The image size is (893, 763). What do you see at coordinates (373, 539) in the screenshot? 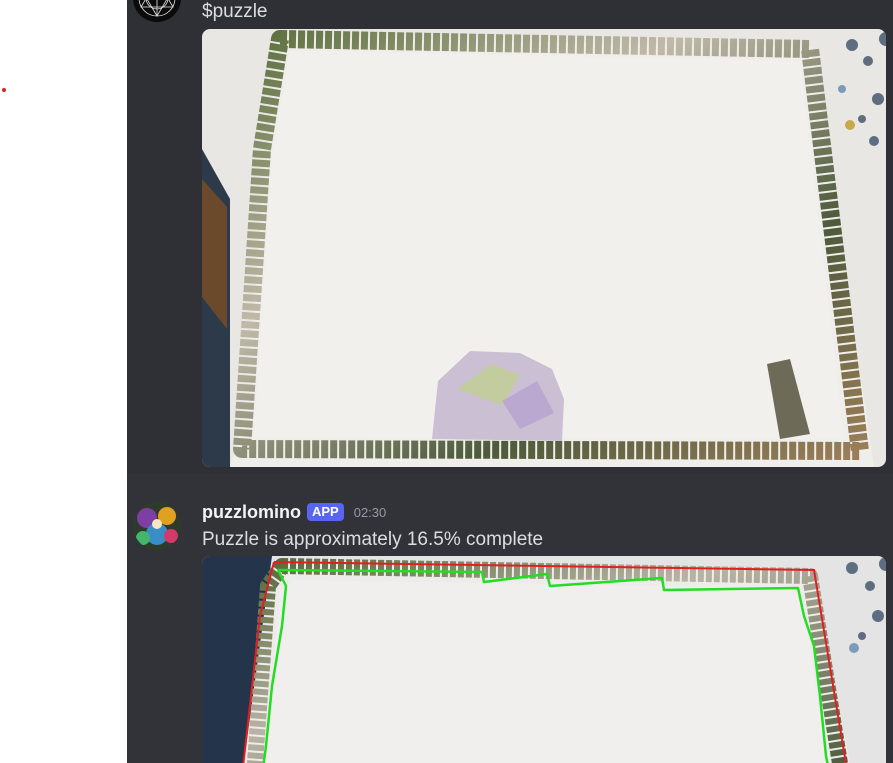
I see `message-text: Puzzle is approximately 16.5% complete` at bounding box center [373, 539].